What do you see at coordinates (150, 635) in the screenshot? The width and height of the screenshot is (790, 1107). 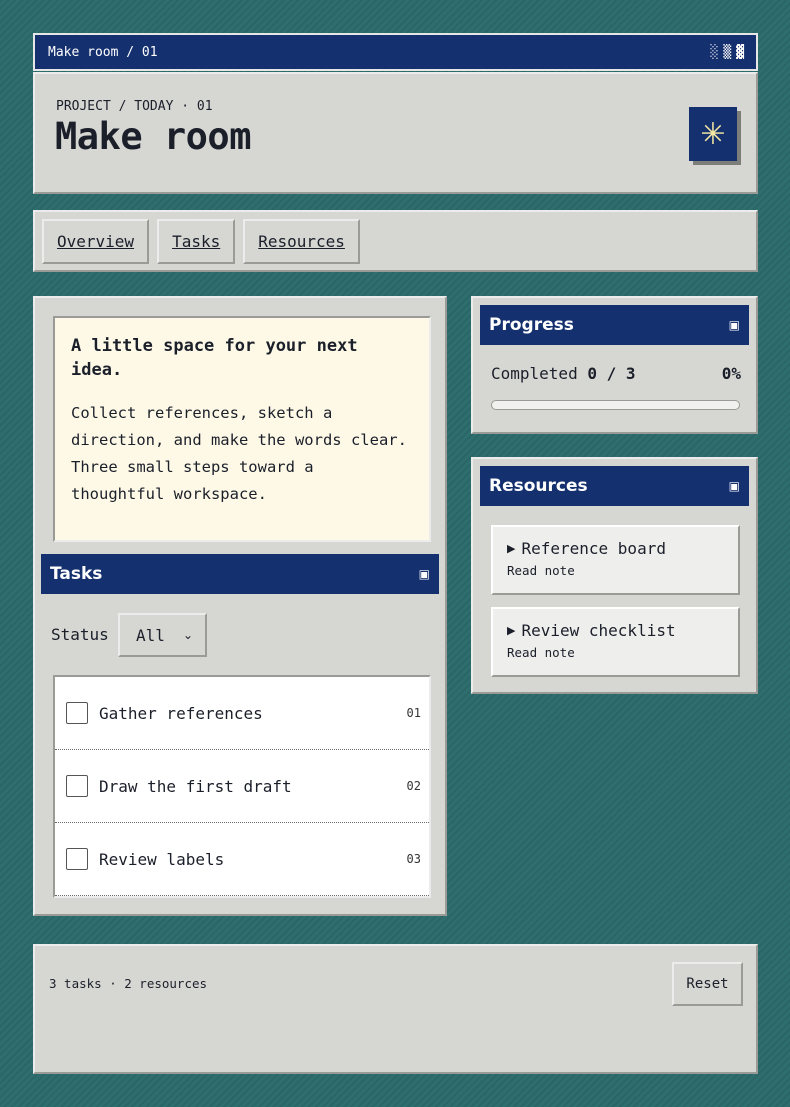 I see `status-selected-value: All` at bounding box center [150, 635].